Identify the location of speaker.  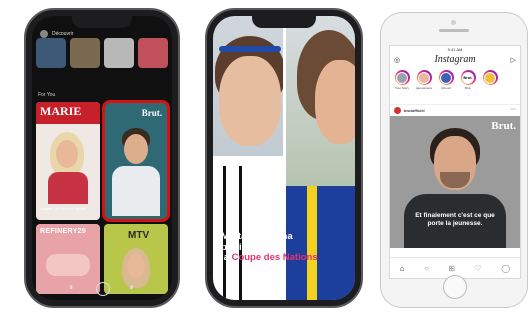
(454, 30).